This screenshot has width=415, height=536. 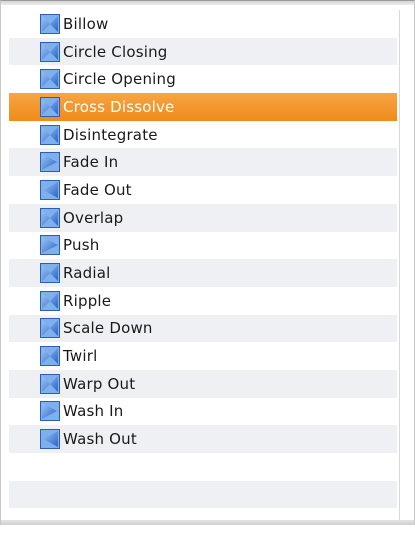 What do you see at coordinates (203, 439) in the screenshot?
I see `transition-item: Wash Out` at bounding box center [203, 439].